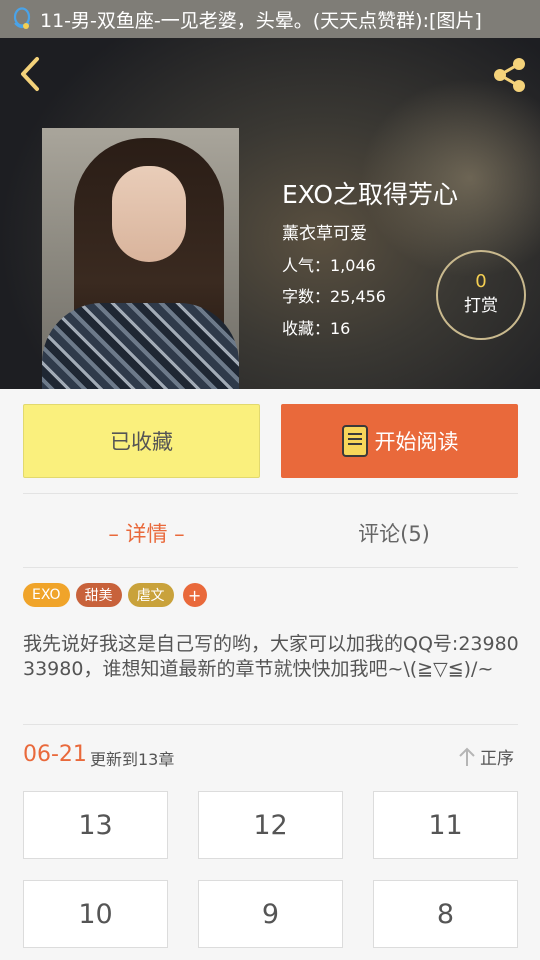 Image resolution: width=540 pixels, height=960 pixels. Describe the element at coordinates (98, 595) in the screenshot. I see `tag-sweet: 甜美` at that location.